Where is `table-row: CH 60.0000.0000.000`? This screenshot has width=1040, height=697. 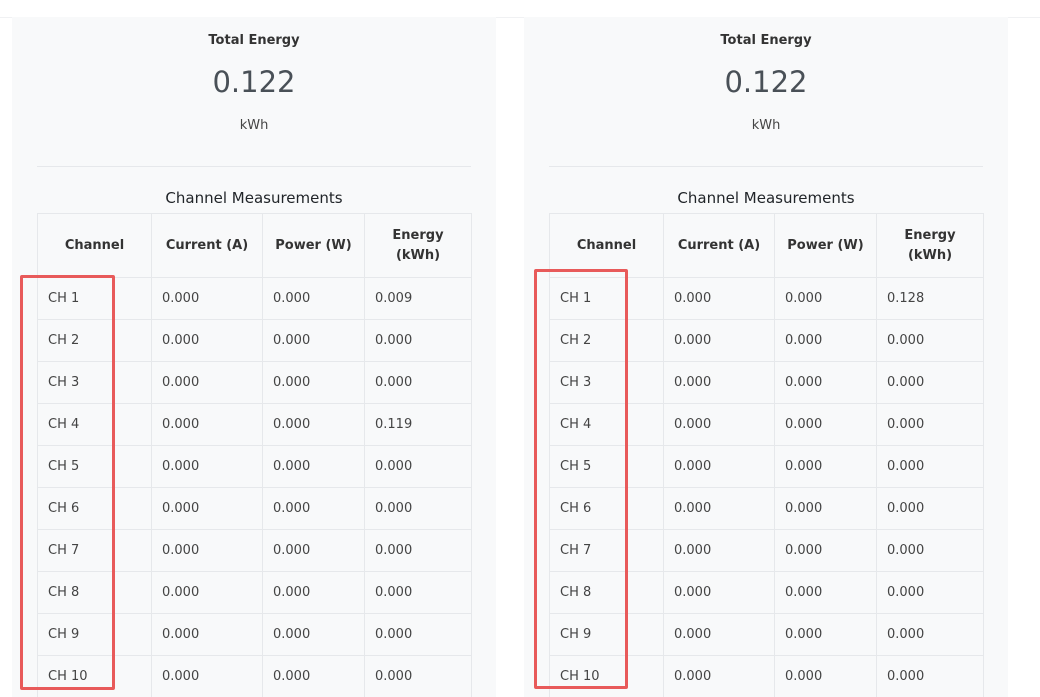
table-row: CH 60.0000.0000.000 is located at coordinates (767, 509).